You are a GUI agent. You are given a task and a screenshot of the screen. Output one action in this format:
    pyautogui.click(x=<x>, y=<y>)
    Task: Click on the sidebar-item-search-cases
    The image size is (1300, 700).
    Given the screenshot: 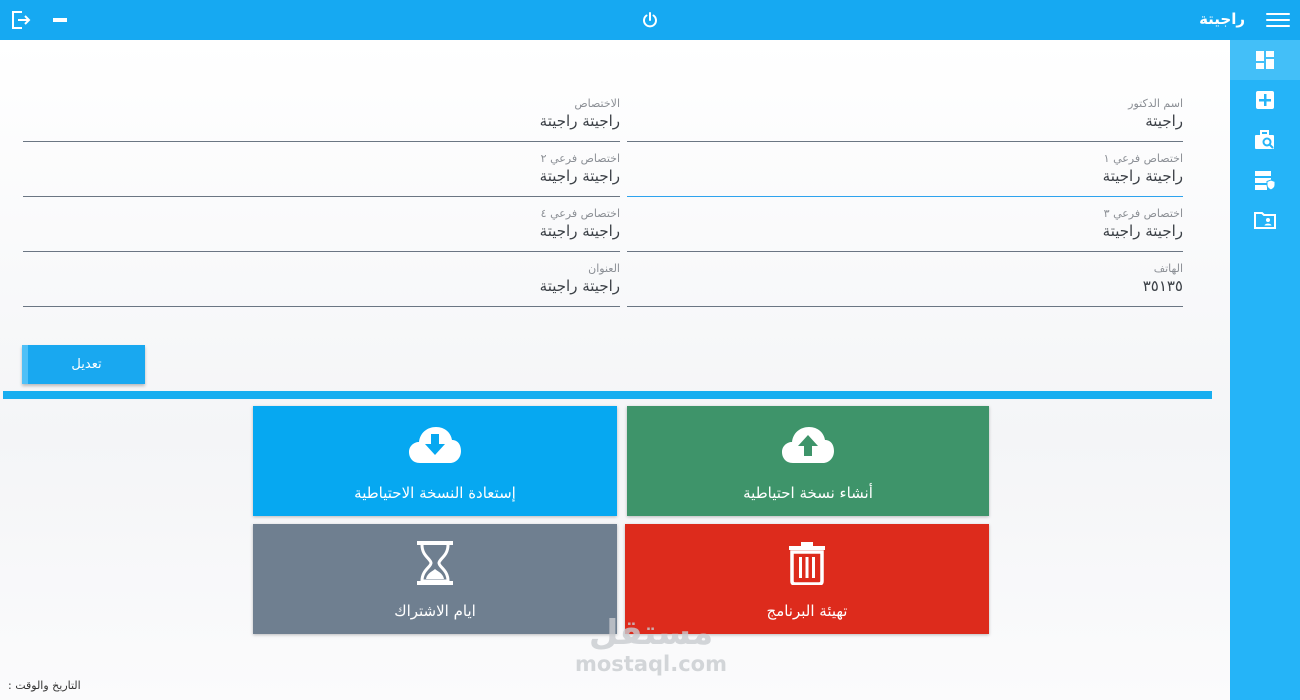 What is the action you would take?
    pyautogui.click(x=1265, y=140)
    